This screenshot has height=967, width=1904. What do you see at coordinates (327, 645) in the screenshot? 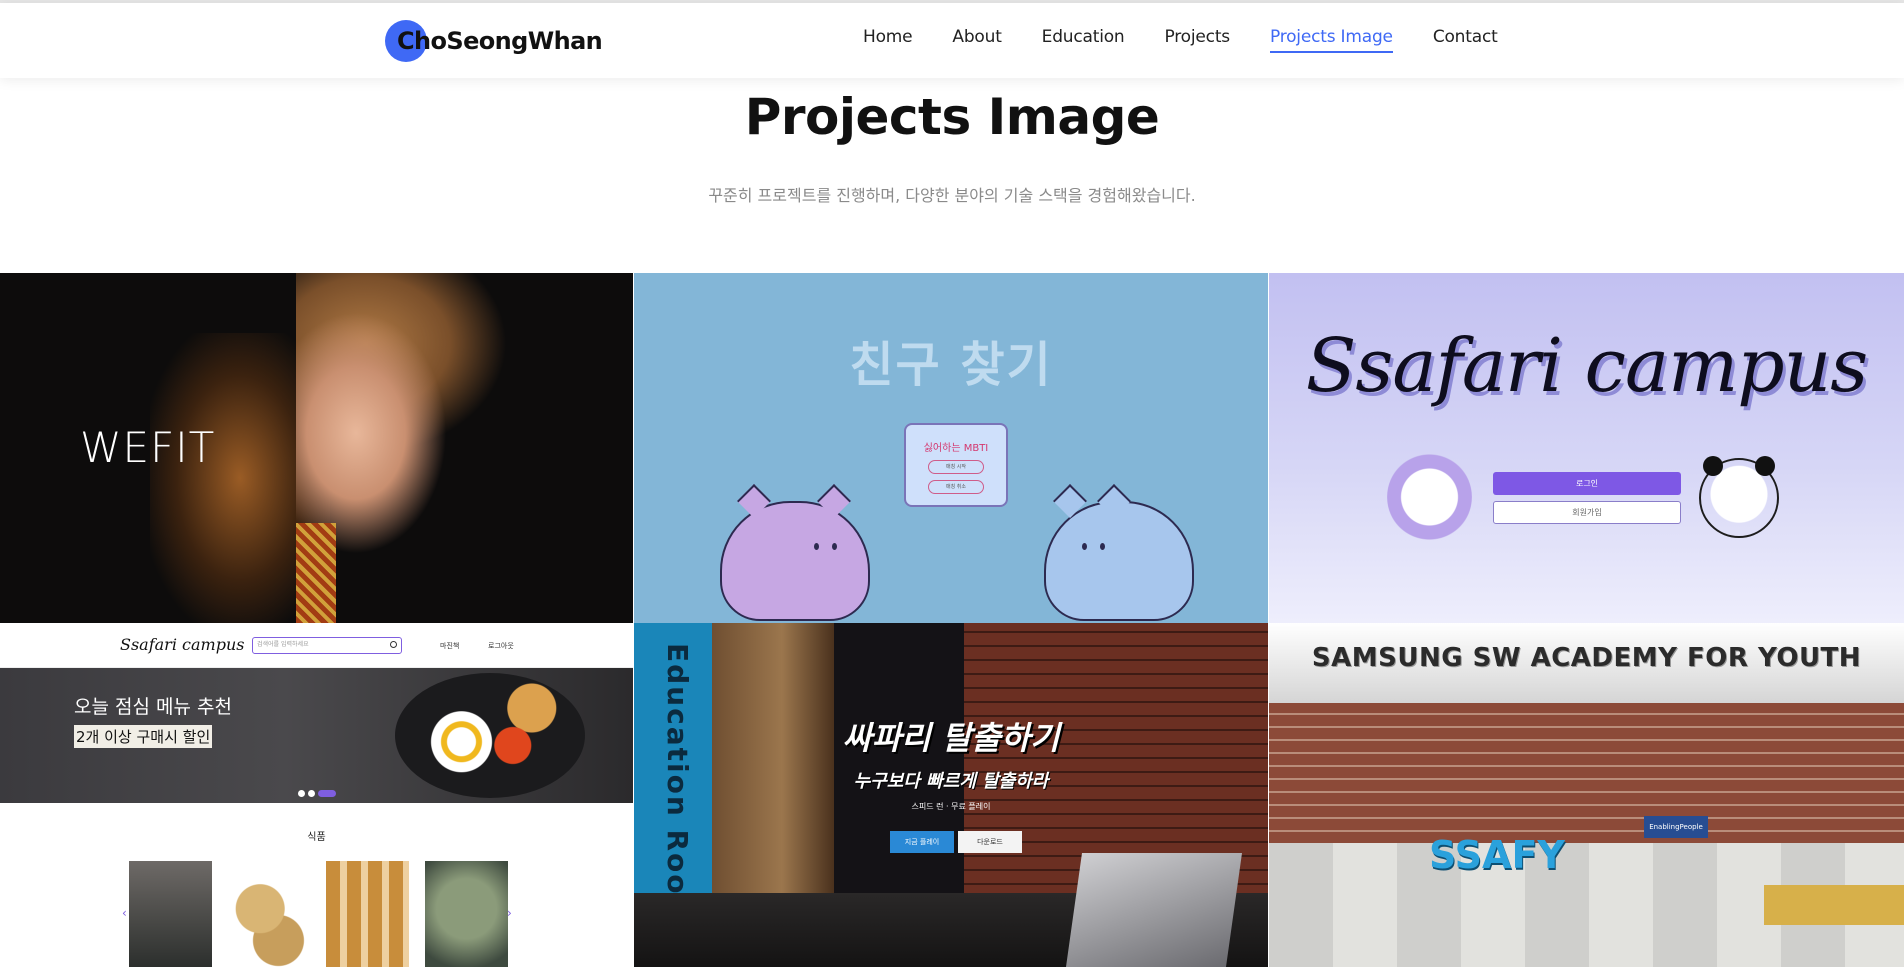
I see `shop-search-input: 검색어를 입력하세요` at bounding box center [327, 645].